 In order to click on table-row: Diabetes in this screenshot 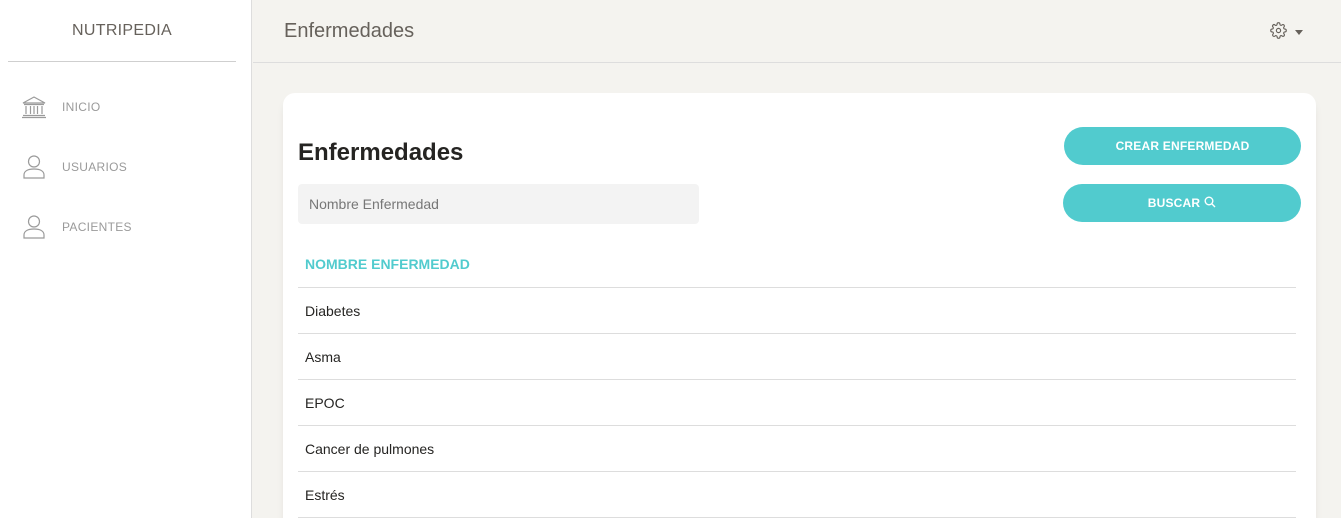, I will do `click(797, 311)`.